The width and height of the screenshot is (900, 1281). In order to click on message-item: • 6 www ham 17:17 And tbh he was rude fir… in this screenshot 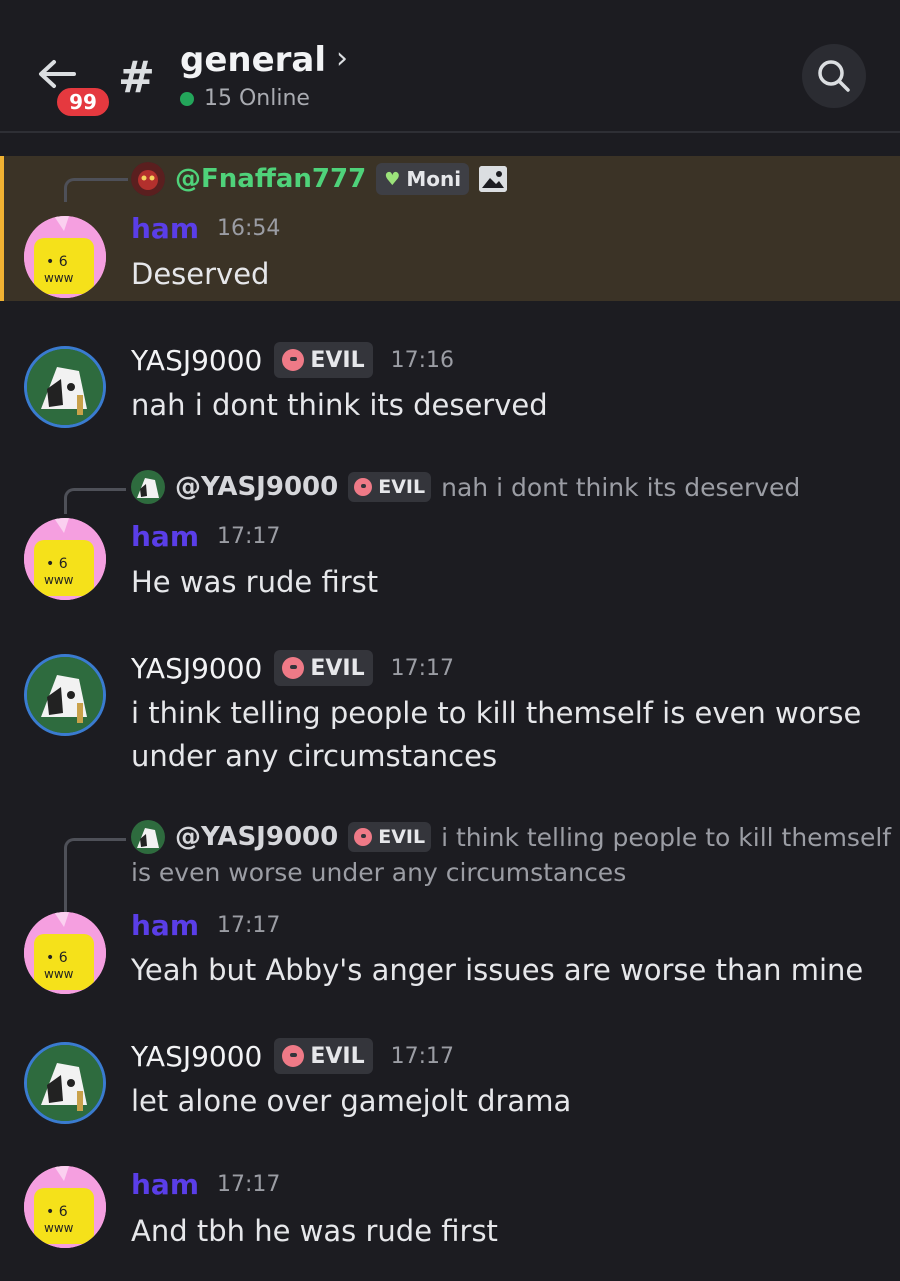, I will do `click(450, 1215)`.